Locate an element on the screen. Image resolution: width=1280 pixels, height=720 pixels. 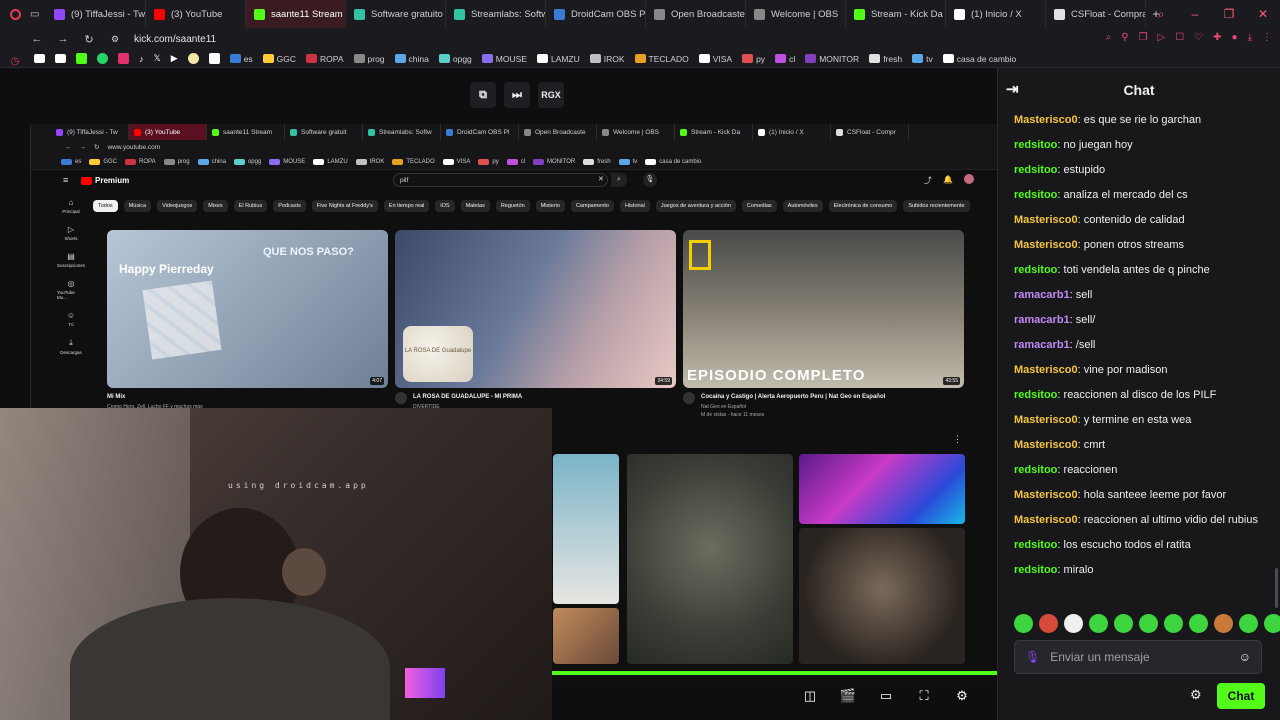
bookmark-item: fresh is located at coordinates (885, 59).